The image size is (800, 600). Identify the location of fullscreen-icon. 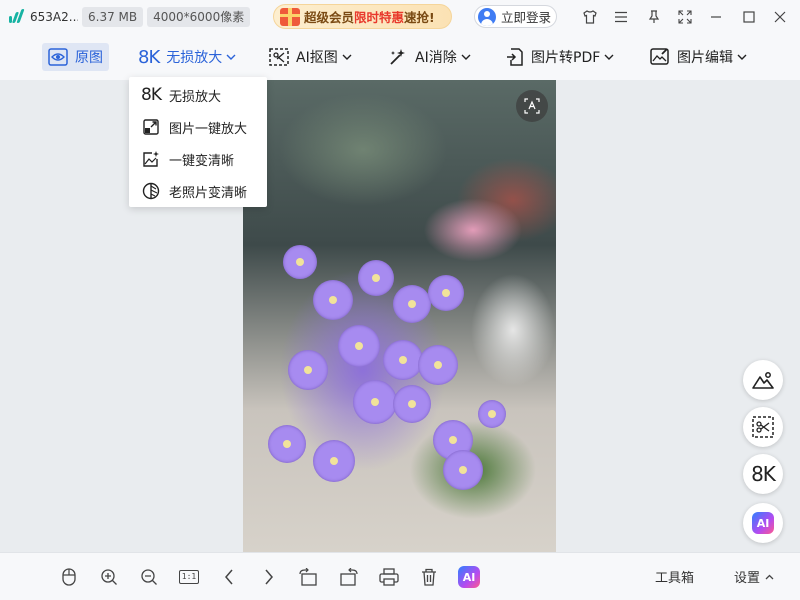
(685, 17).